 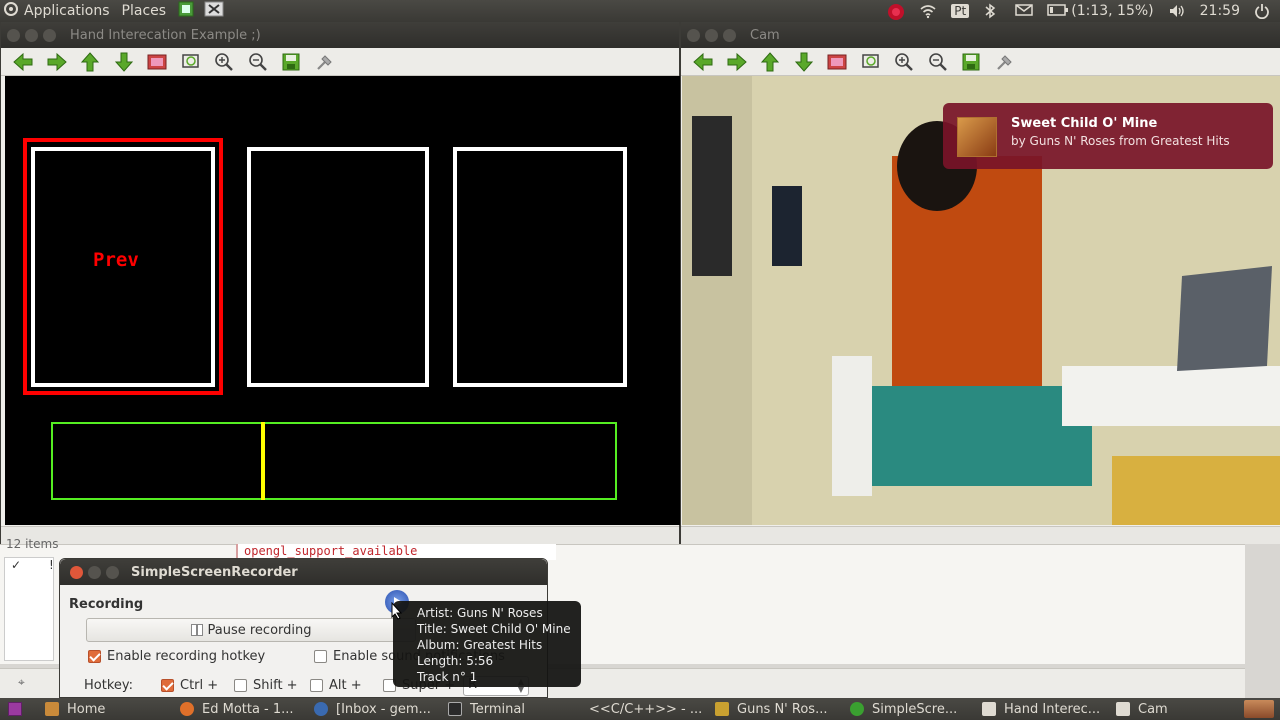 I want to click on tooltip-title: Title: Sweet Child O' Mine, so click(x=494, y=629).